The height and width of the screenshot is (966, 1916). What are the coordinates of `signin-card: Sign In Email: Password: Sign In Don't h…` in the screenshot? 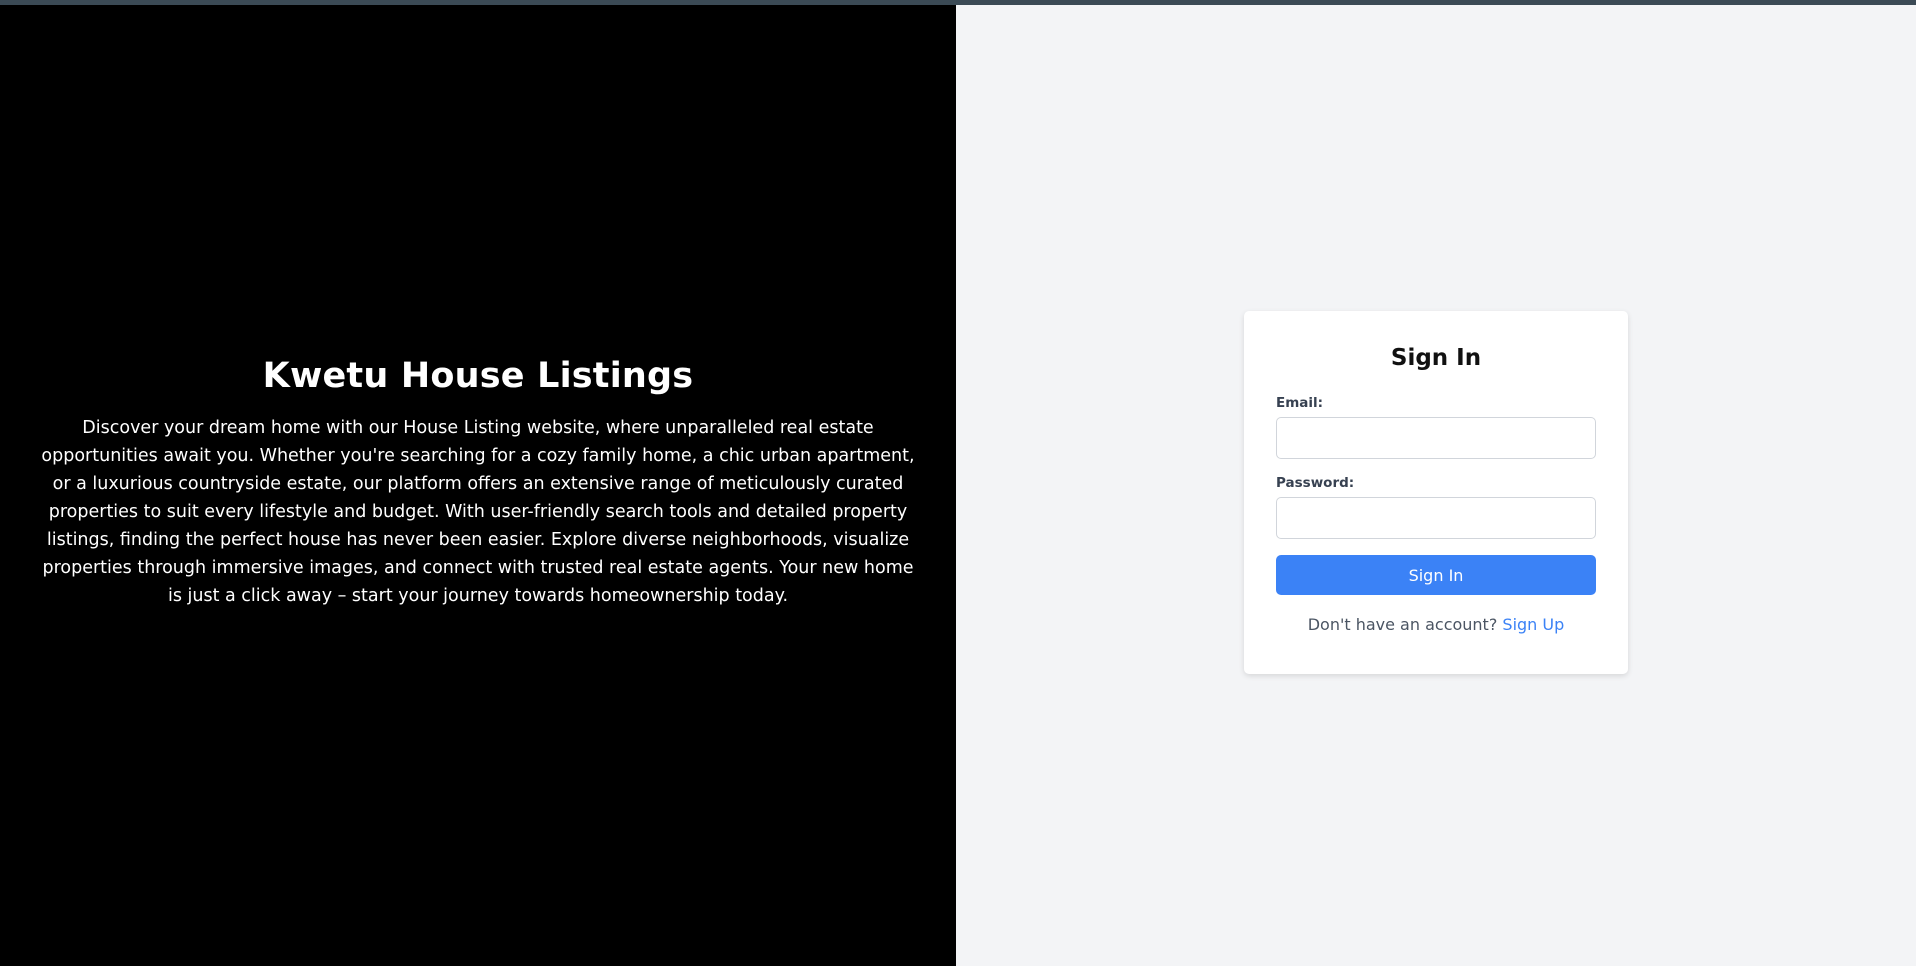 It's located at (1436, 492).